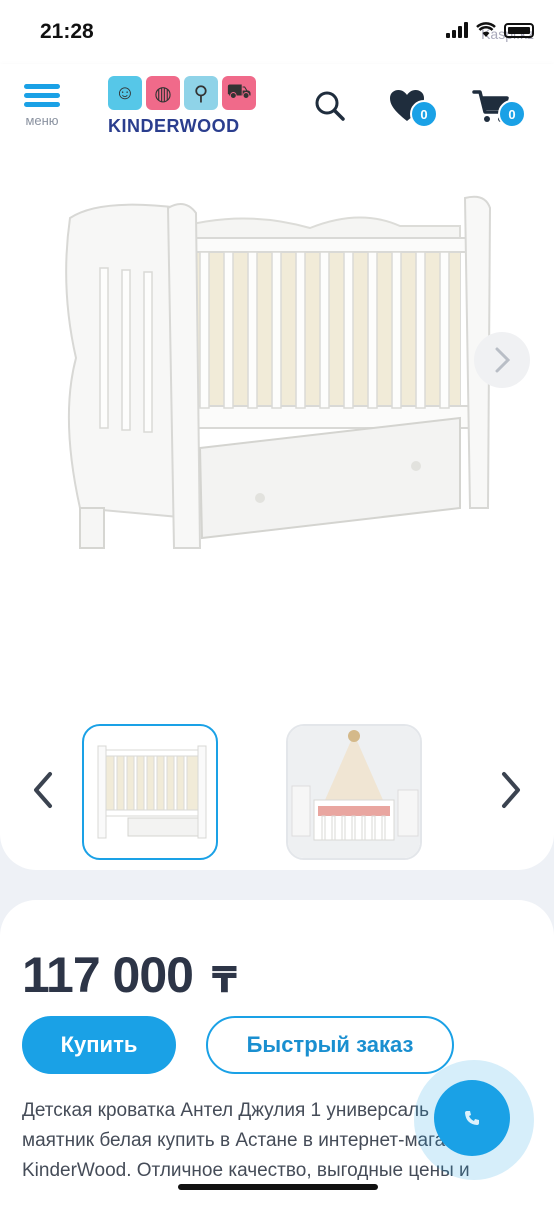 Image resolution: width=554 pixels, height=1220 pixels. I want to click on wifi-icon, so click(486, 29).